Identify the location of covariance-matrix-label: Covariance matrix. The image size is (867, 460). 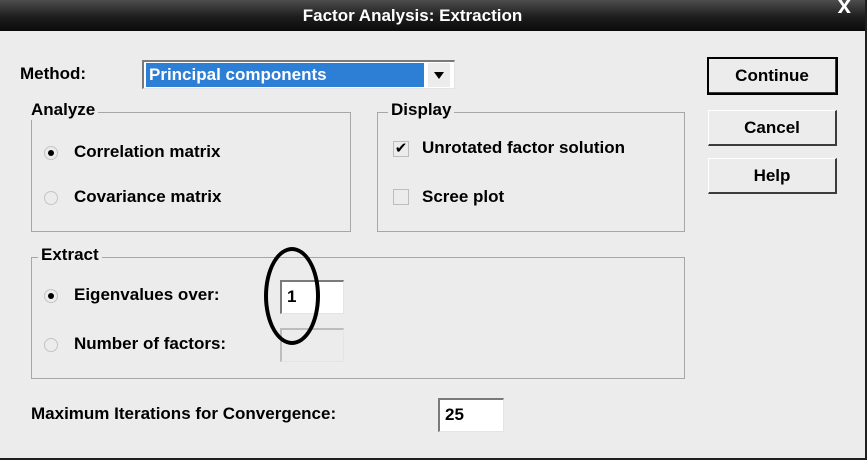
(147, 197).